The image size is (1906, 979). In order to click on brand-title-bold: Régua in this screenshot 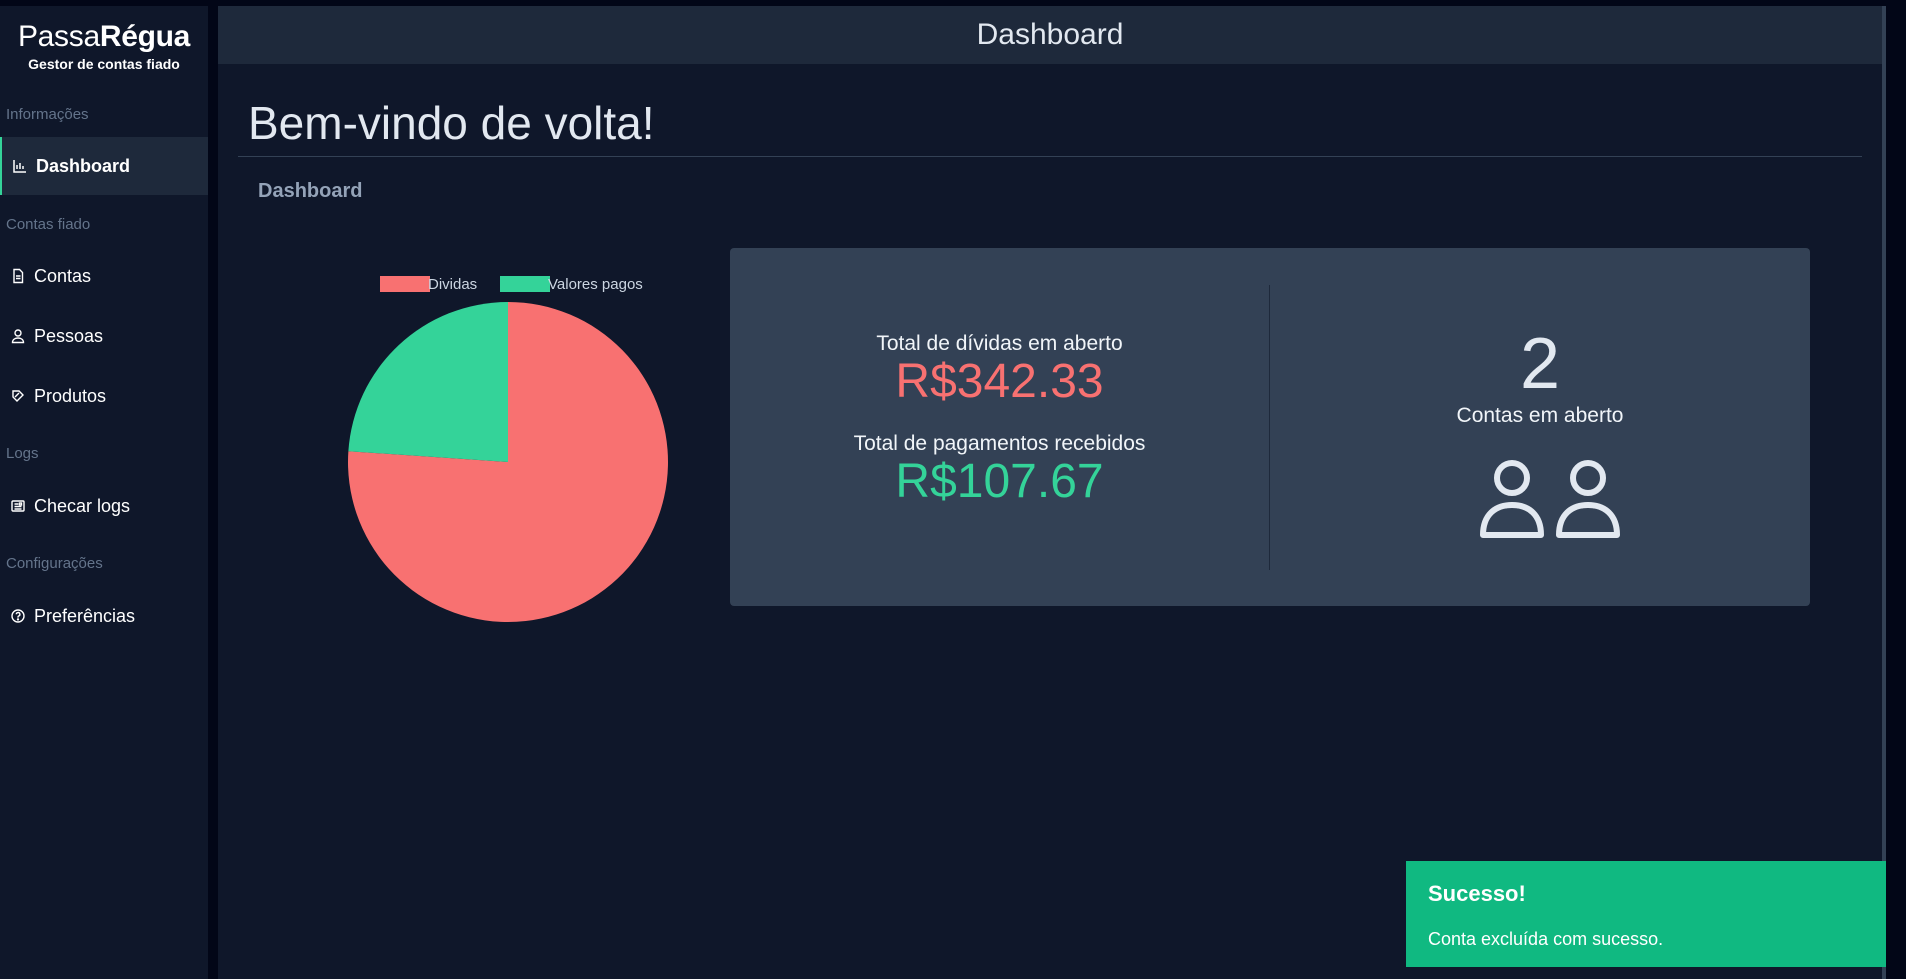, I will do `click(145, 36)`.